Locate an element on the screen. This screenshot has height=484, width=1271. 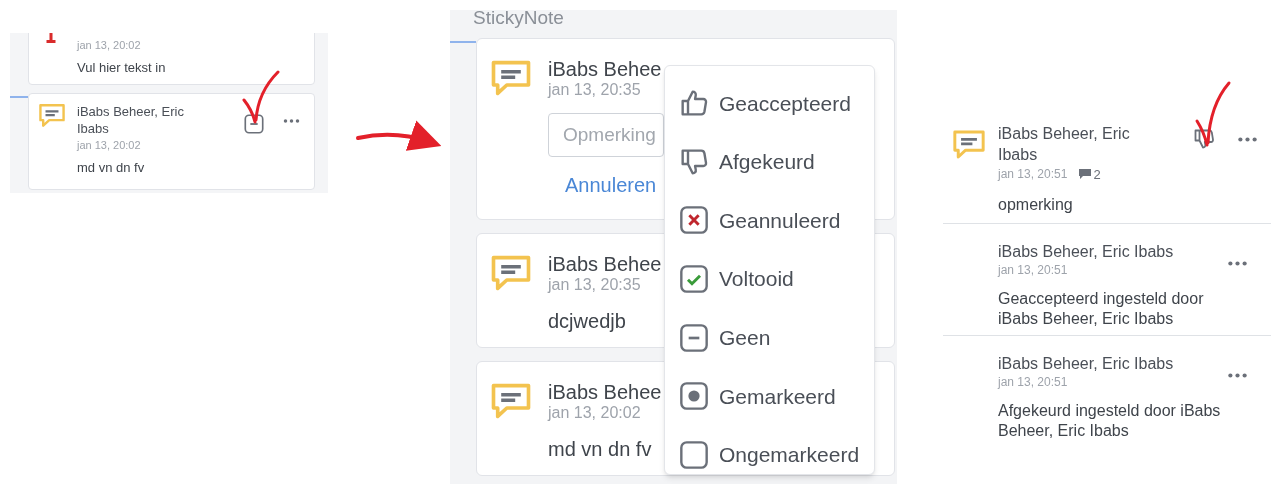
note-text: Vul hier tekst in is located at coordinates (122, 67).